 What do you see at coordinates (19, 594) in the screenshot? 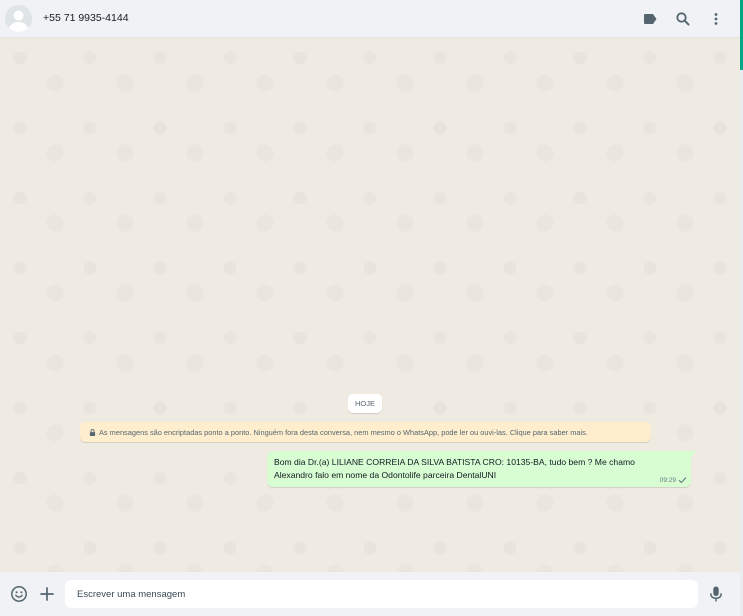
I see `emoji-icon` at bounding box center [19, 594].